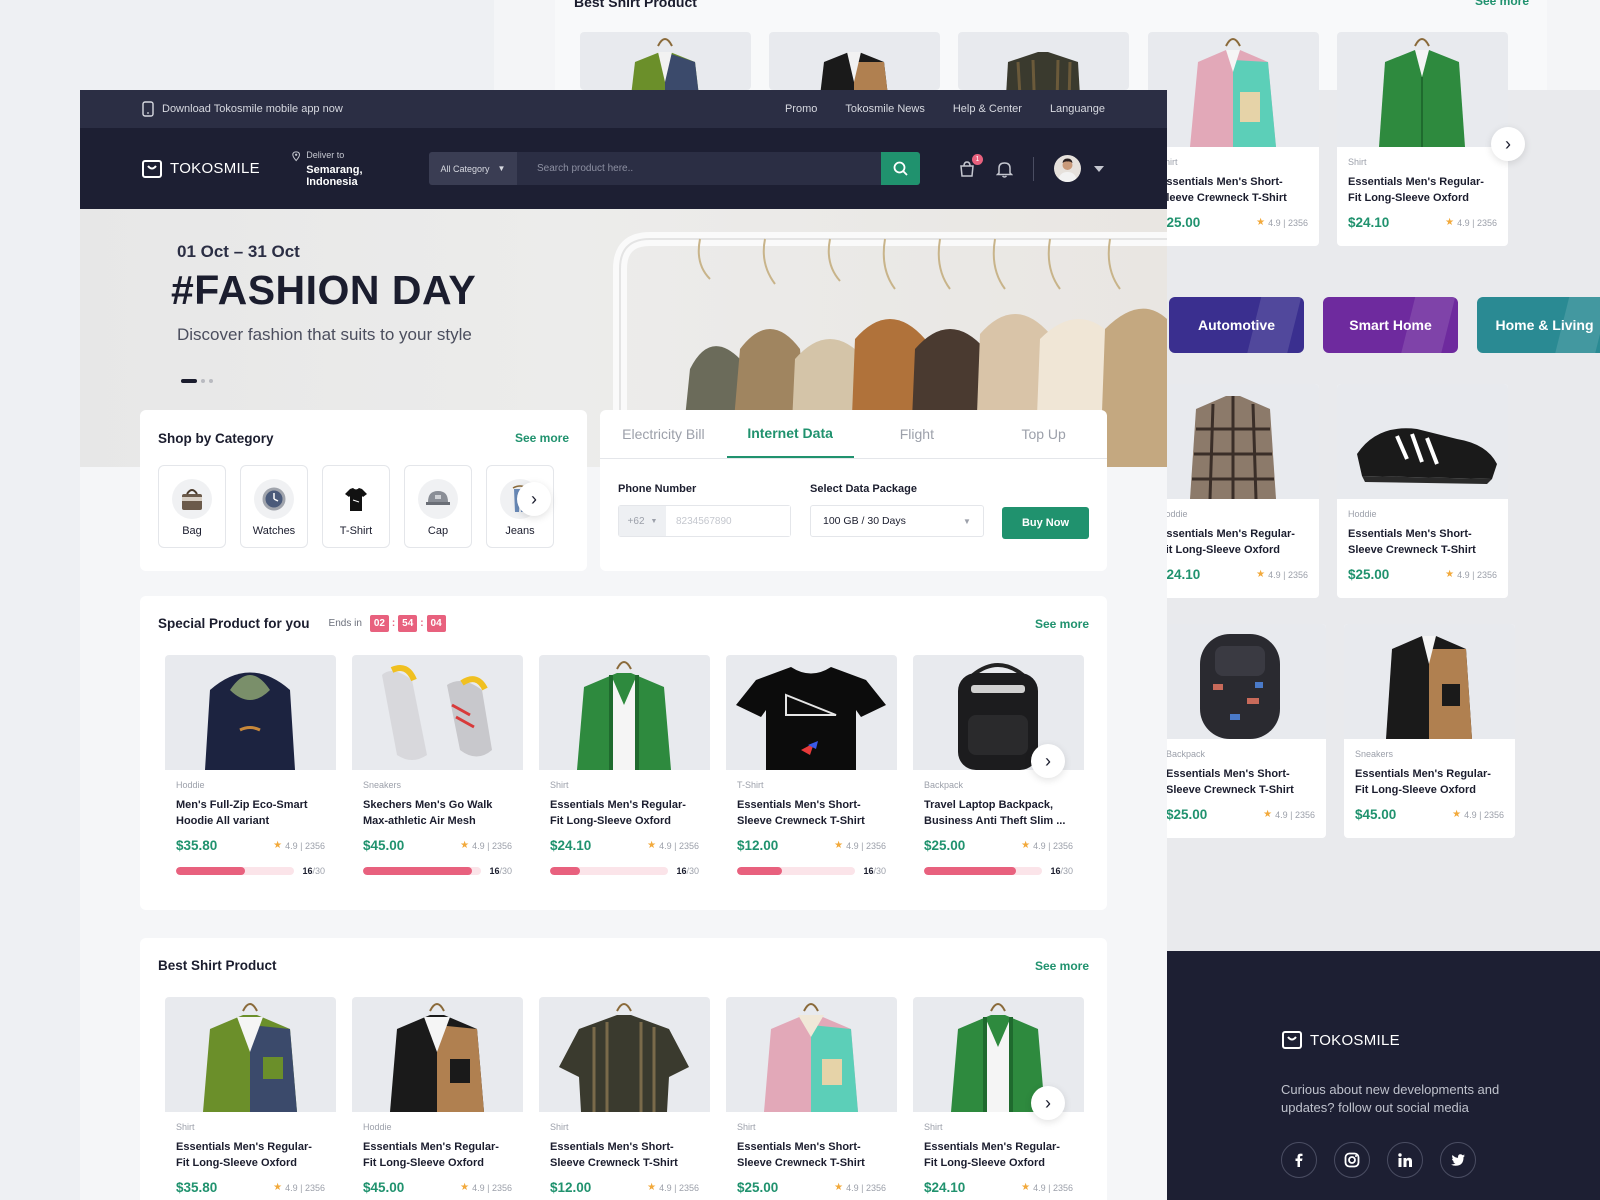 The height and width of the screenshot is (1200, 1600). I want to click on buy-now-button: Buy Now, so click(1045, 523).